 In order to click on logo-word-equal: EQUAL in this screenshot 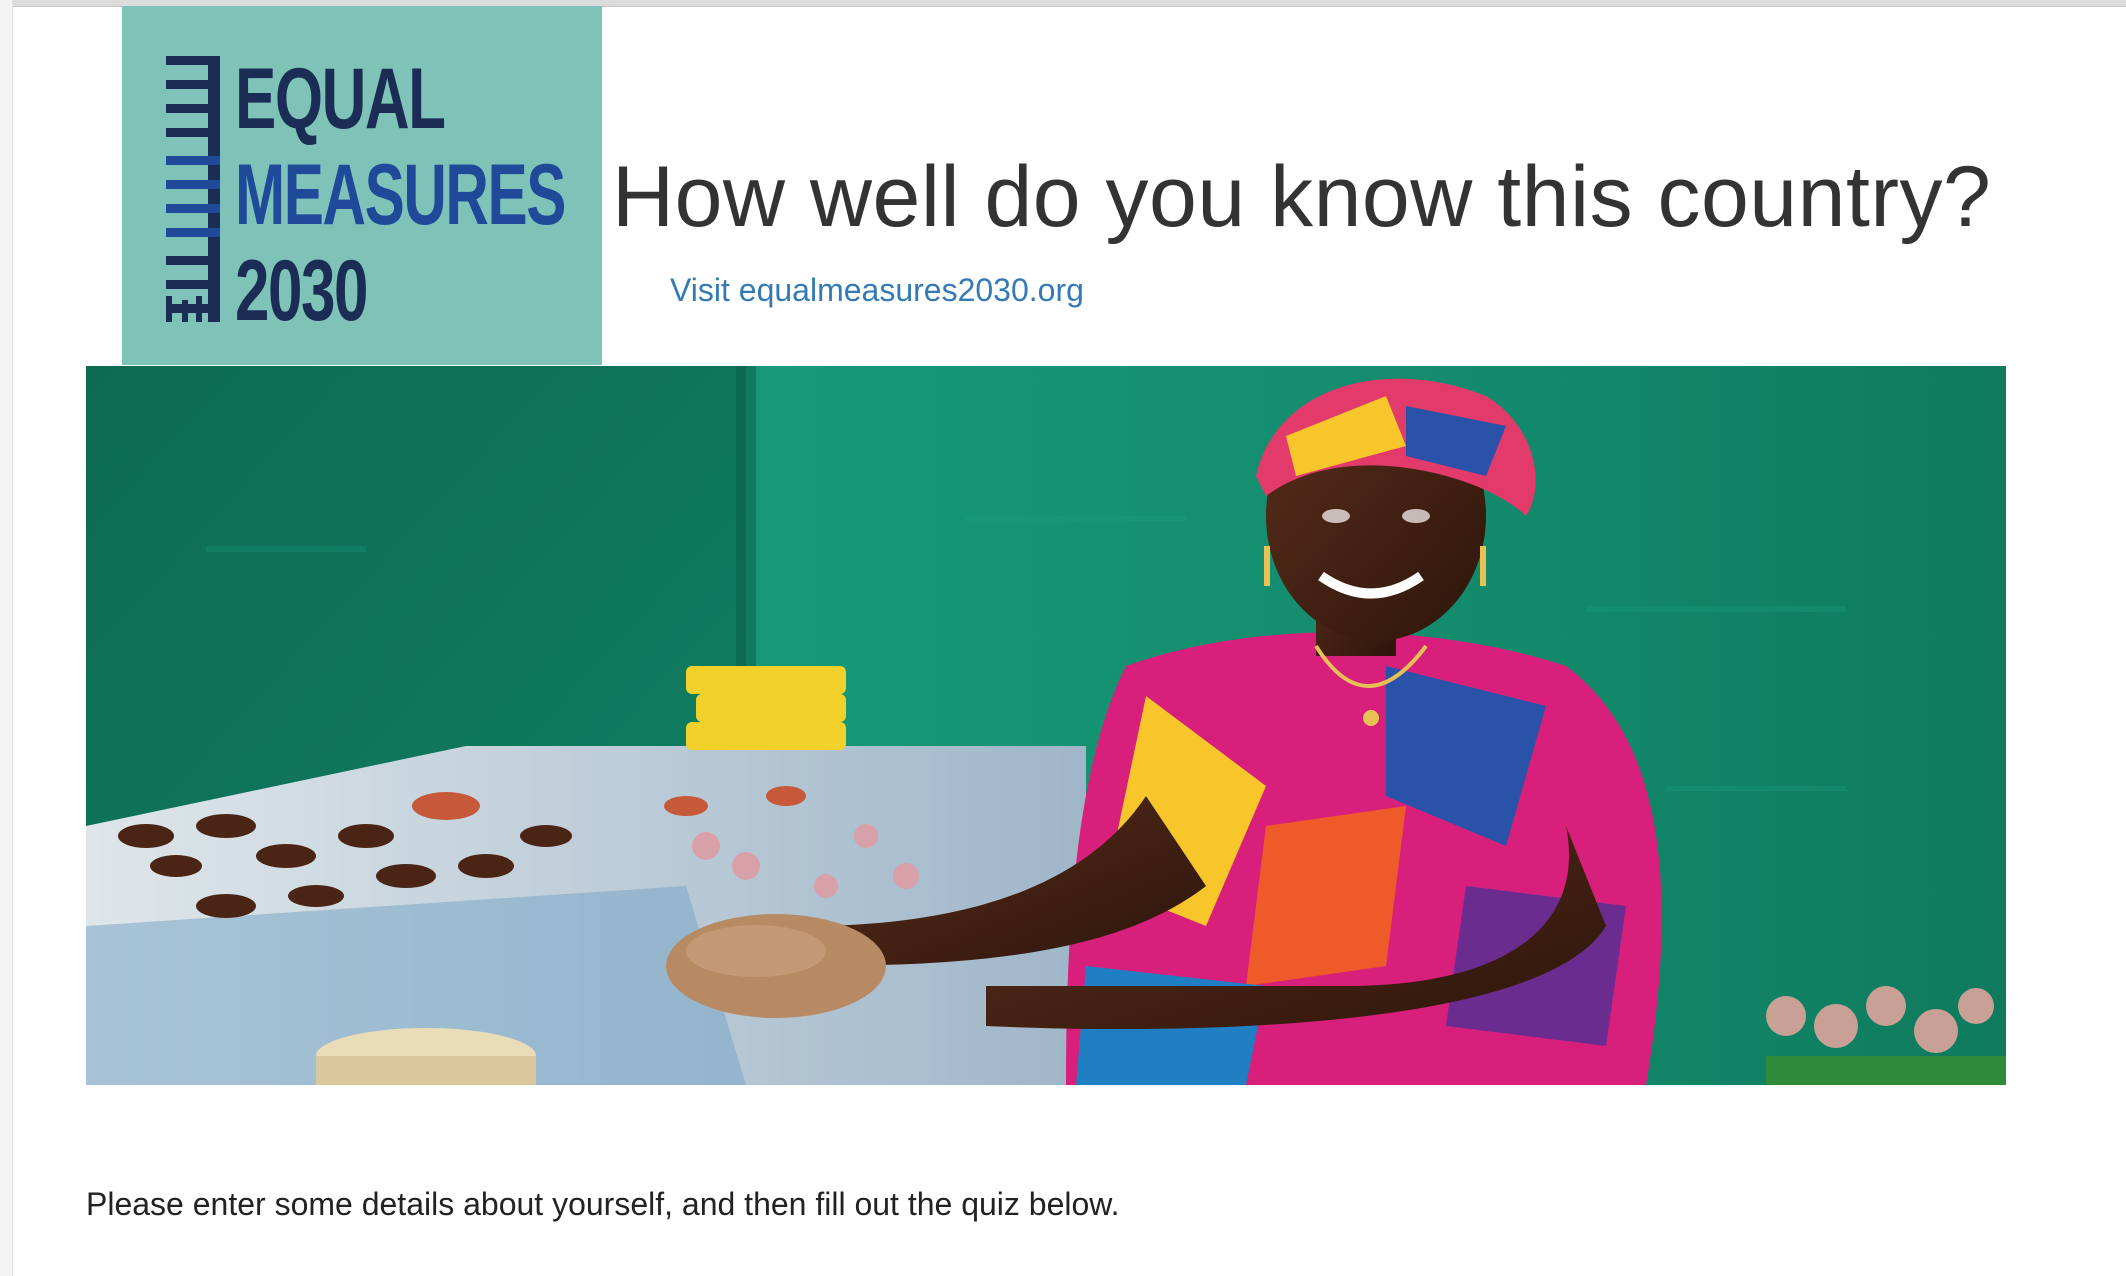, I will do `click(340, 99)`.